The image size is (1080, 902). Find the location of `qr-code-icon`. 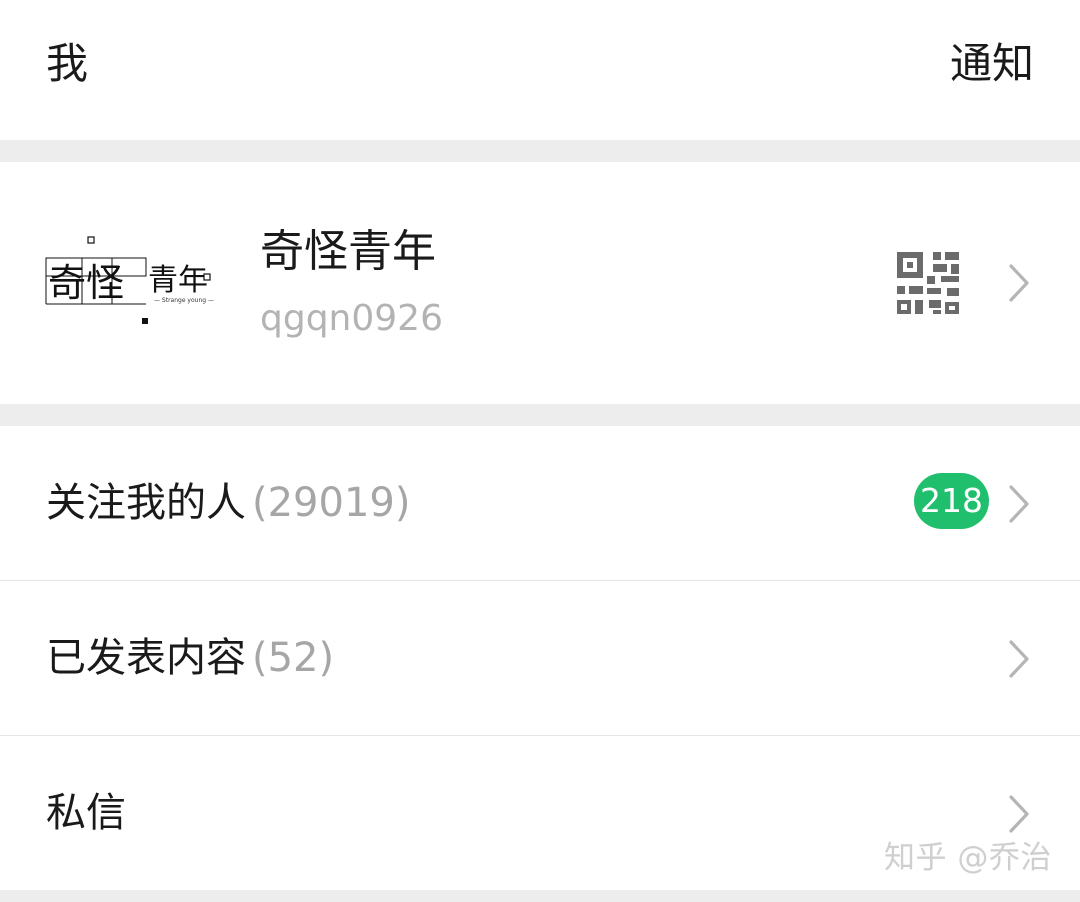

qr-code-icon is located at coordinates (928, 283).